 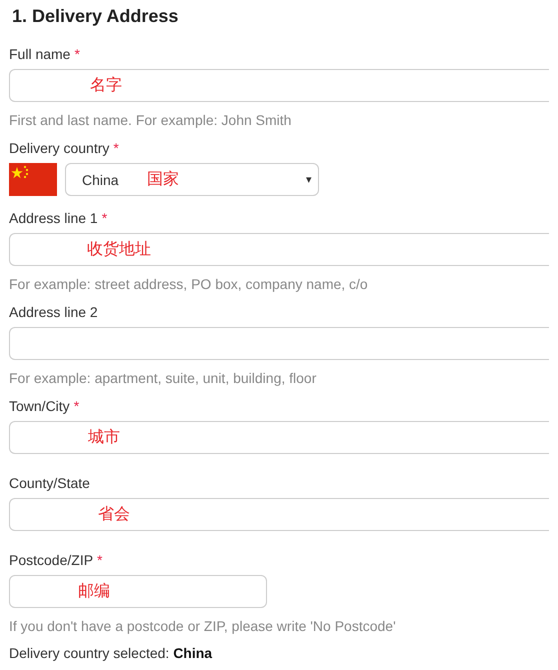 I want to click on field-label: Postcode/ZIP, so click(x=51, y=560).